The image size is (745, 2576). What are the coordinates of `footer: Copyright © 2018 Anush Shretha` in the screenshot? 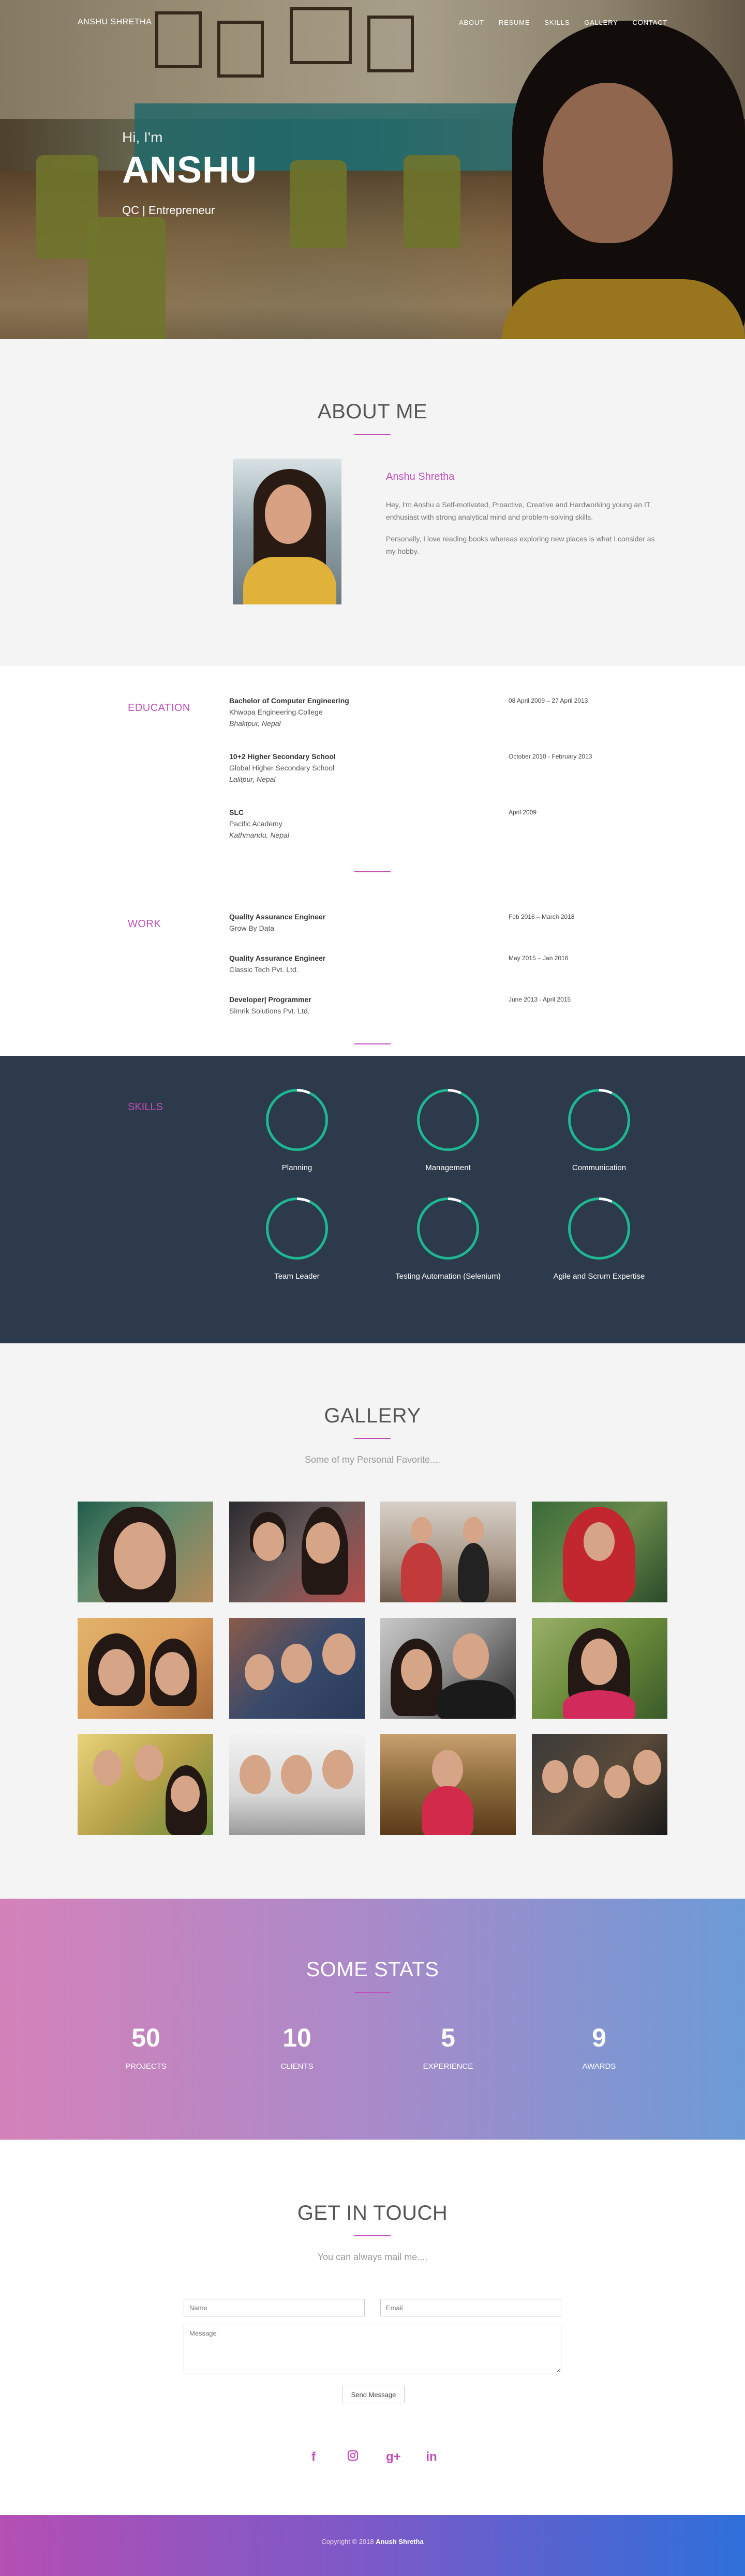 It's located at (373, 2545).